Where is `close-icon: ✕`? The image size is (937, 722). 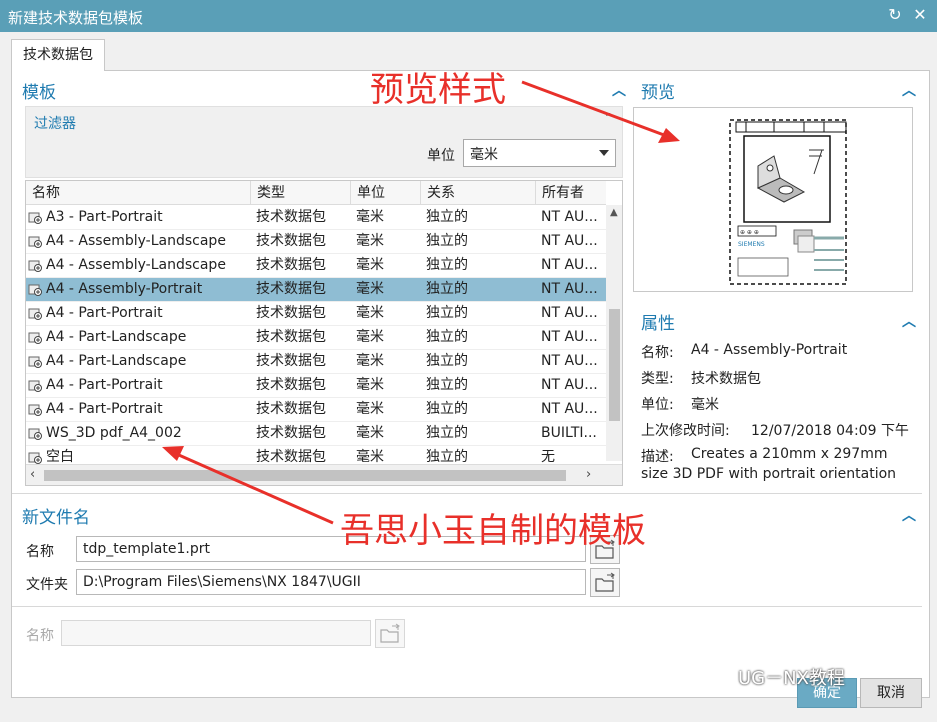 close-icon: ✕ is located at coordinates (920, 15).